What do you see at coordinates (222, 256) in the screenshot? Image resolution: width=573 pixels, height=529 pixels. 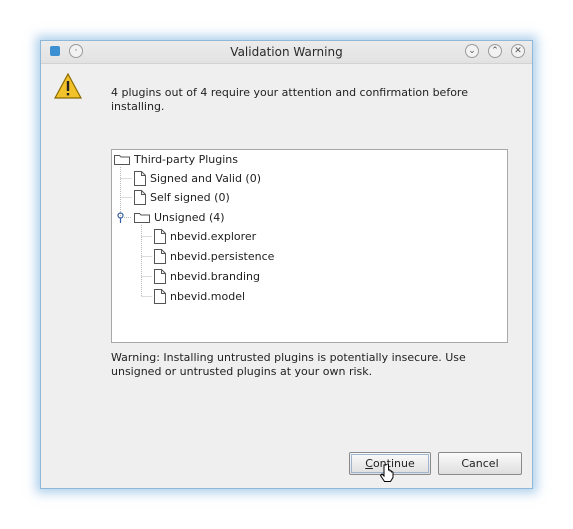 I see `tree-leaf-label: nbevid.persistence` at bounding box center [222, 256].